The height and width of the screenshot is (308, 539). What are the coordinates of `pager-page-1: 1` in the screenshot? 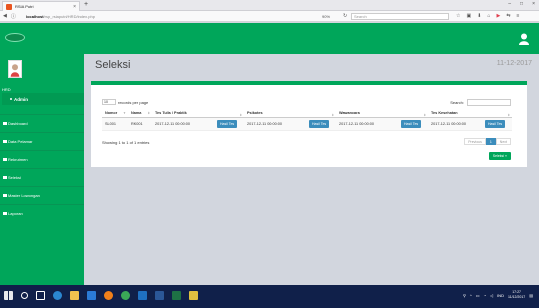 It's located at (490, 141).